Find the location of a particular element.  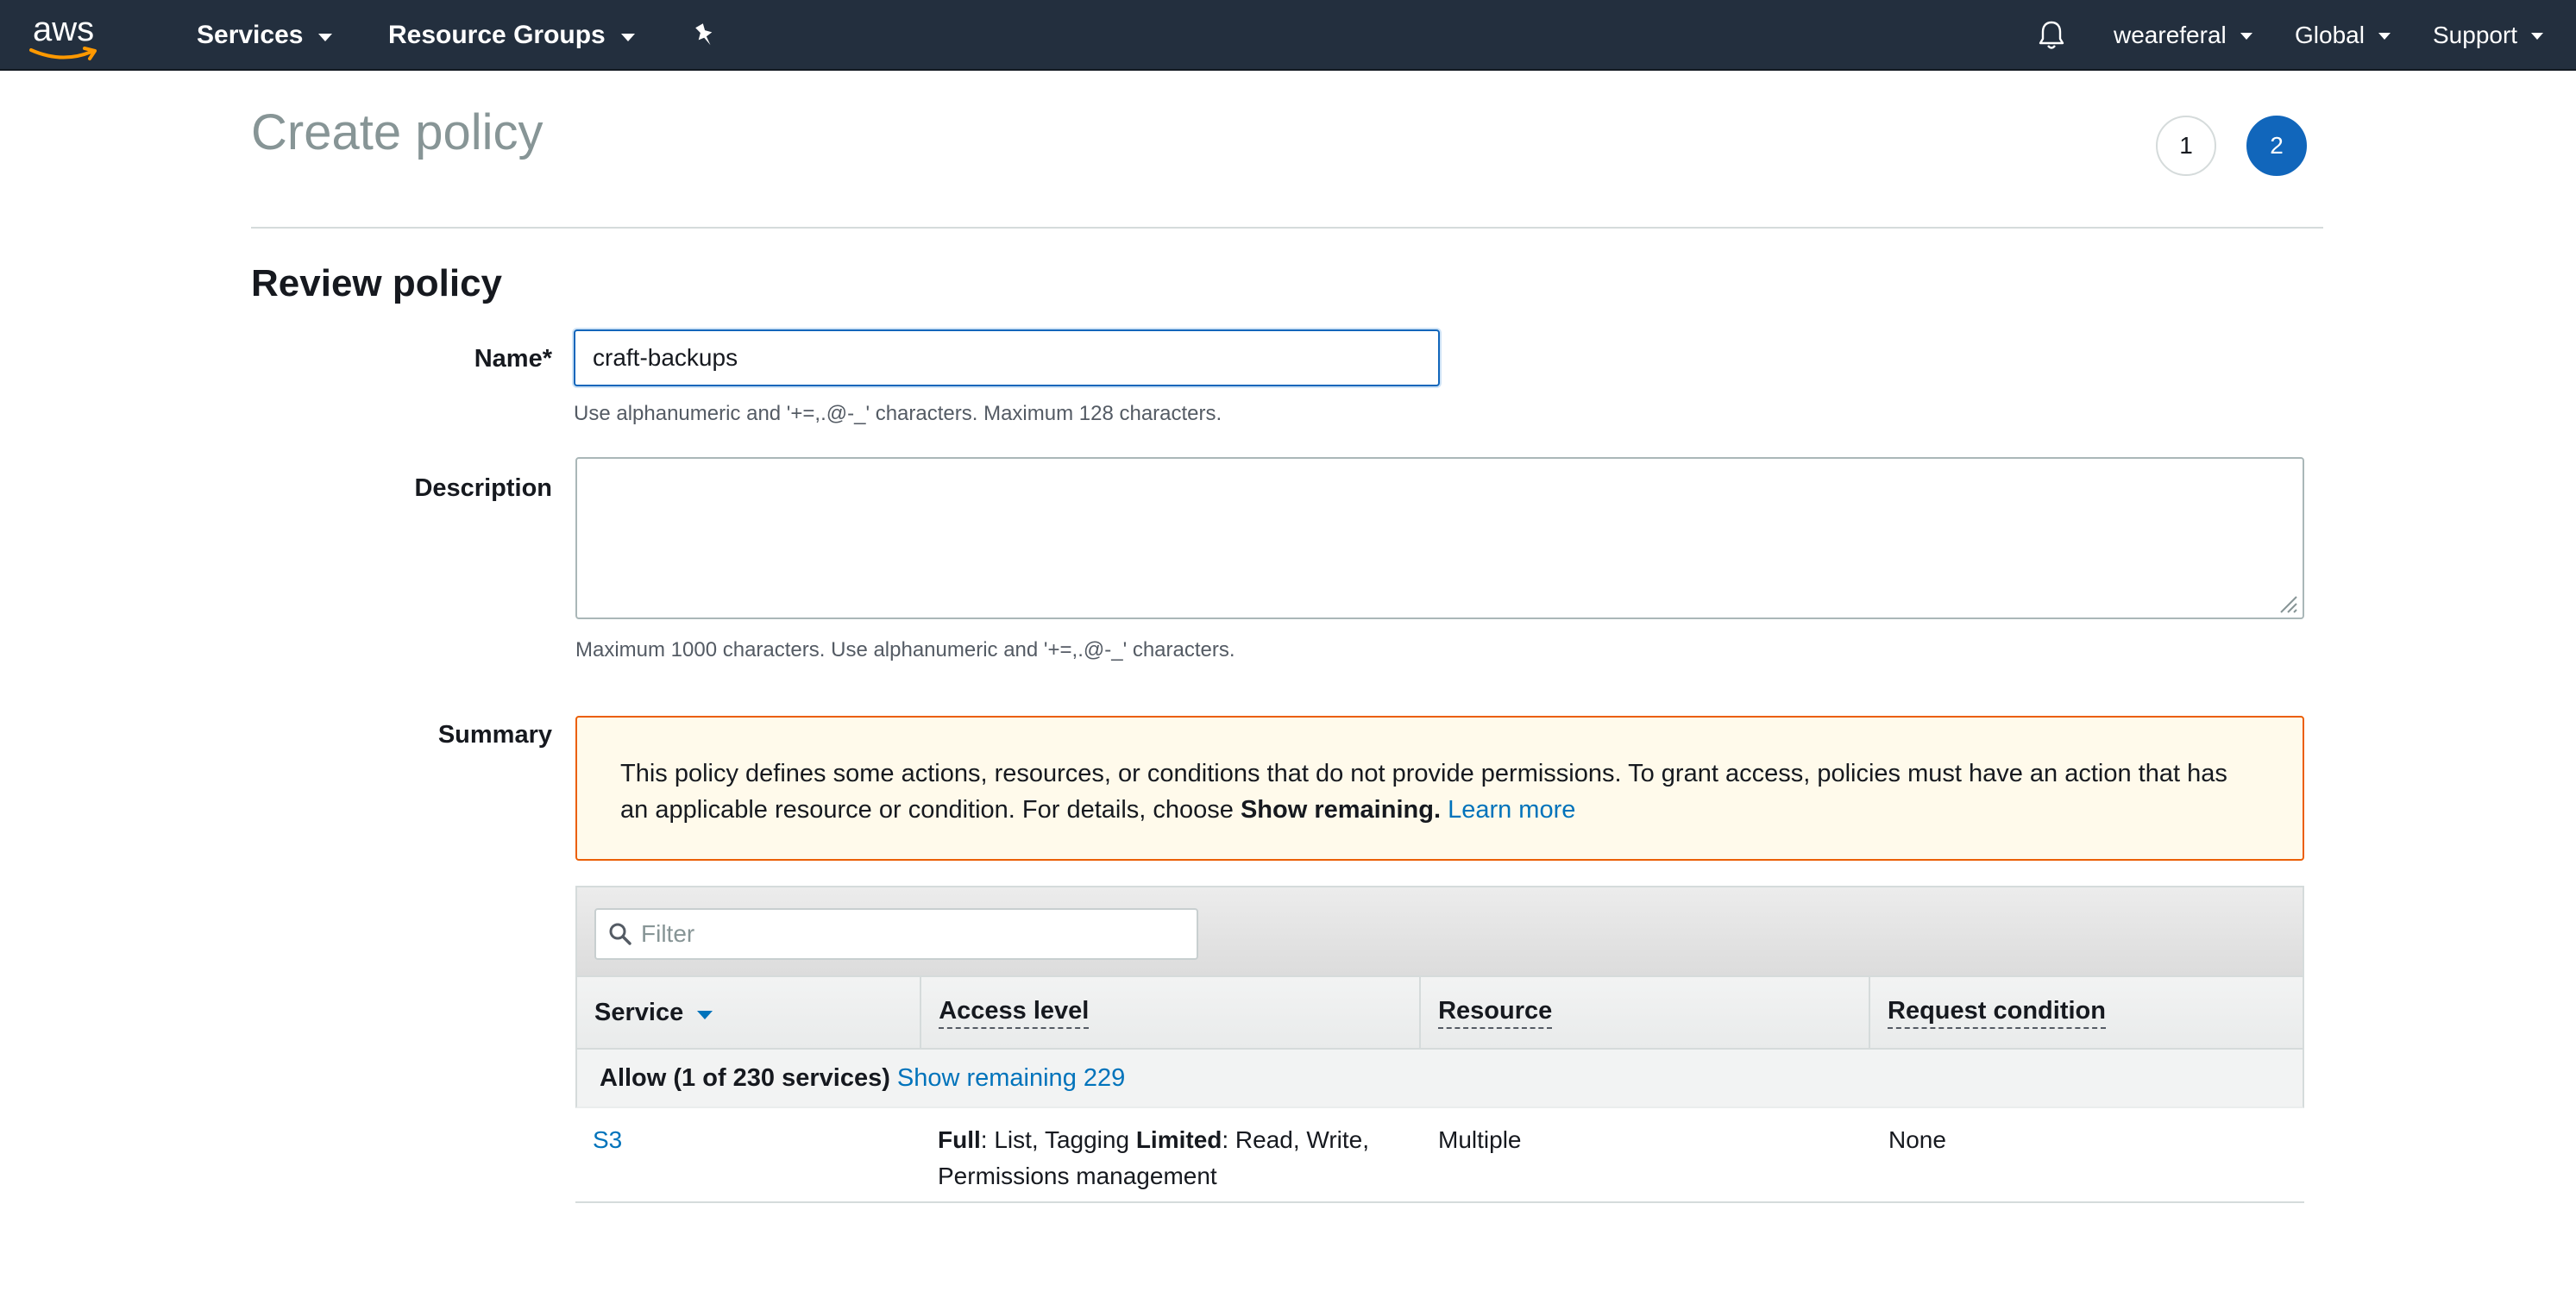

region-label: Global is located at coordinates (2330, 35).